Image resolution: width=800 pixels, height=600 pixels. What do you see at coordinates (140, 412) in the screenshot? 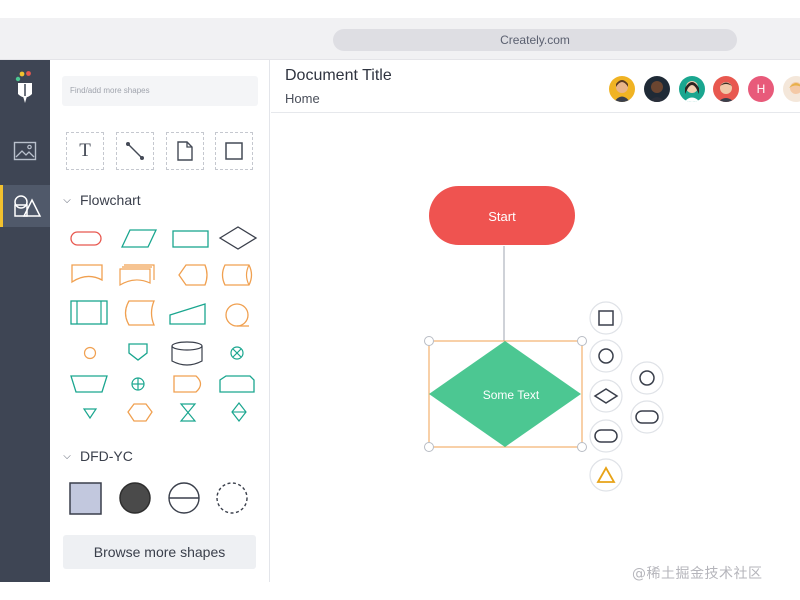
I see `preparation-hexagon-shape` at bounding box center [140, 412].